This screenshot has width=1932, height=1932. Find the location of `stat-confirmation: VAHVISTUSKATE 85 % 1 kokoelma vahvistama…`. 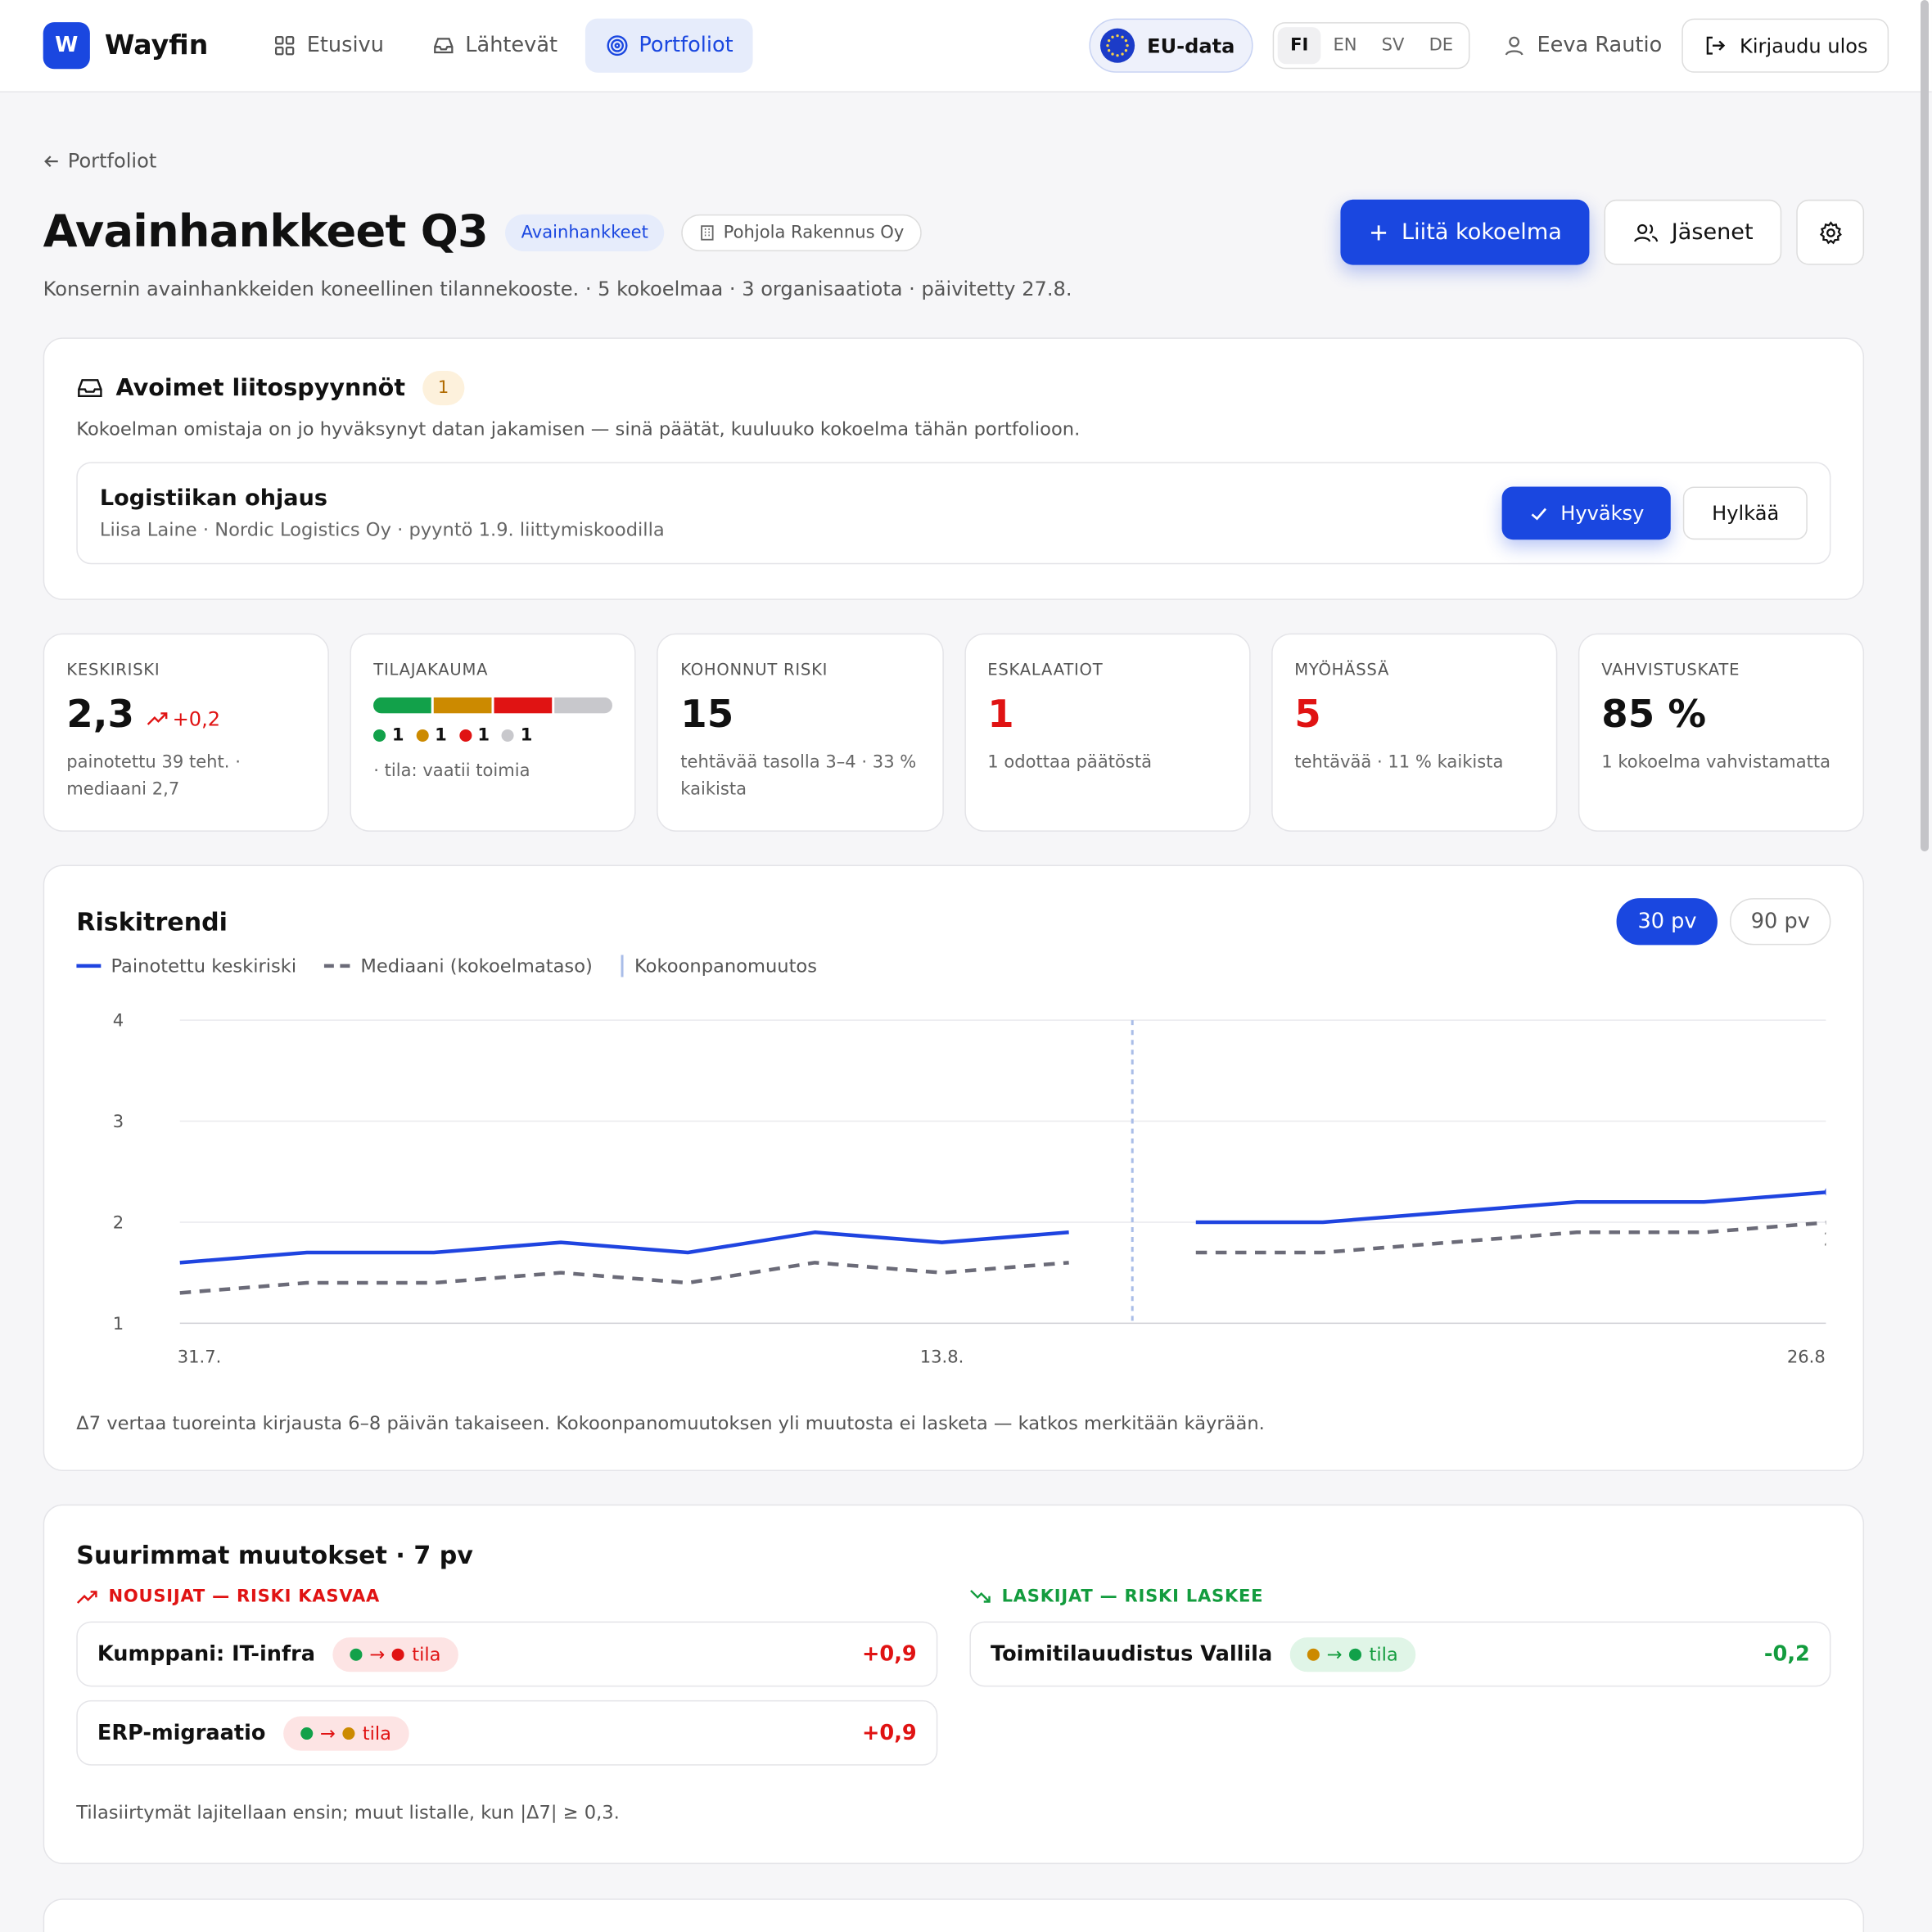

stat-confirmation: VAHVISTUSKATE 85 % 1 kokoelma vahvistama… is located at coordinates (1721, 732).